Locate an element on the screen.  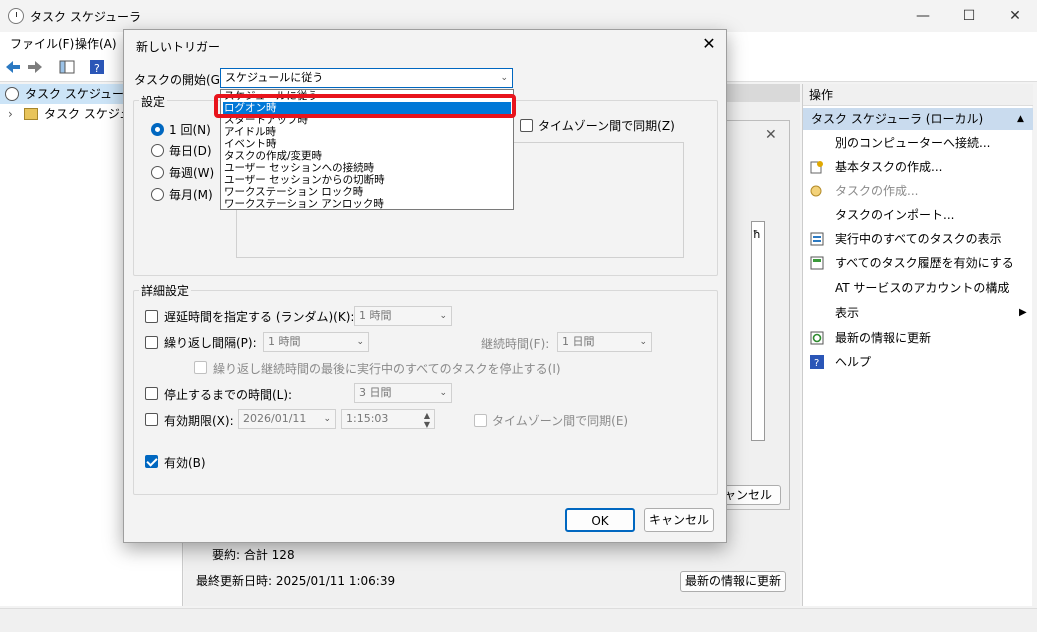
close-window-button: ✕ is located at coordinates (1014, 16).